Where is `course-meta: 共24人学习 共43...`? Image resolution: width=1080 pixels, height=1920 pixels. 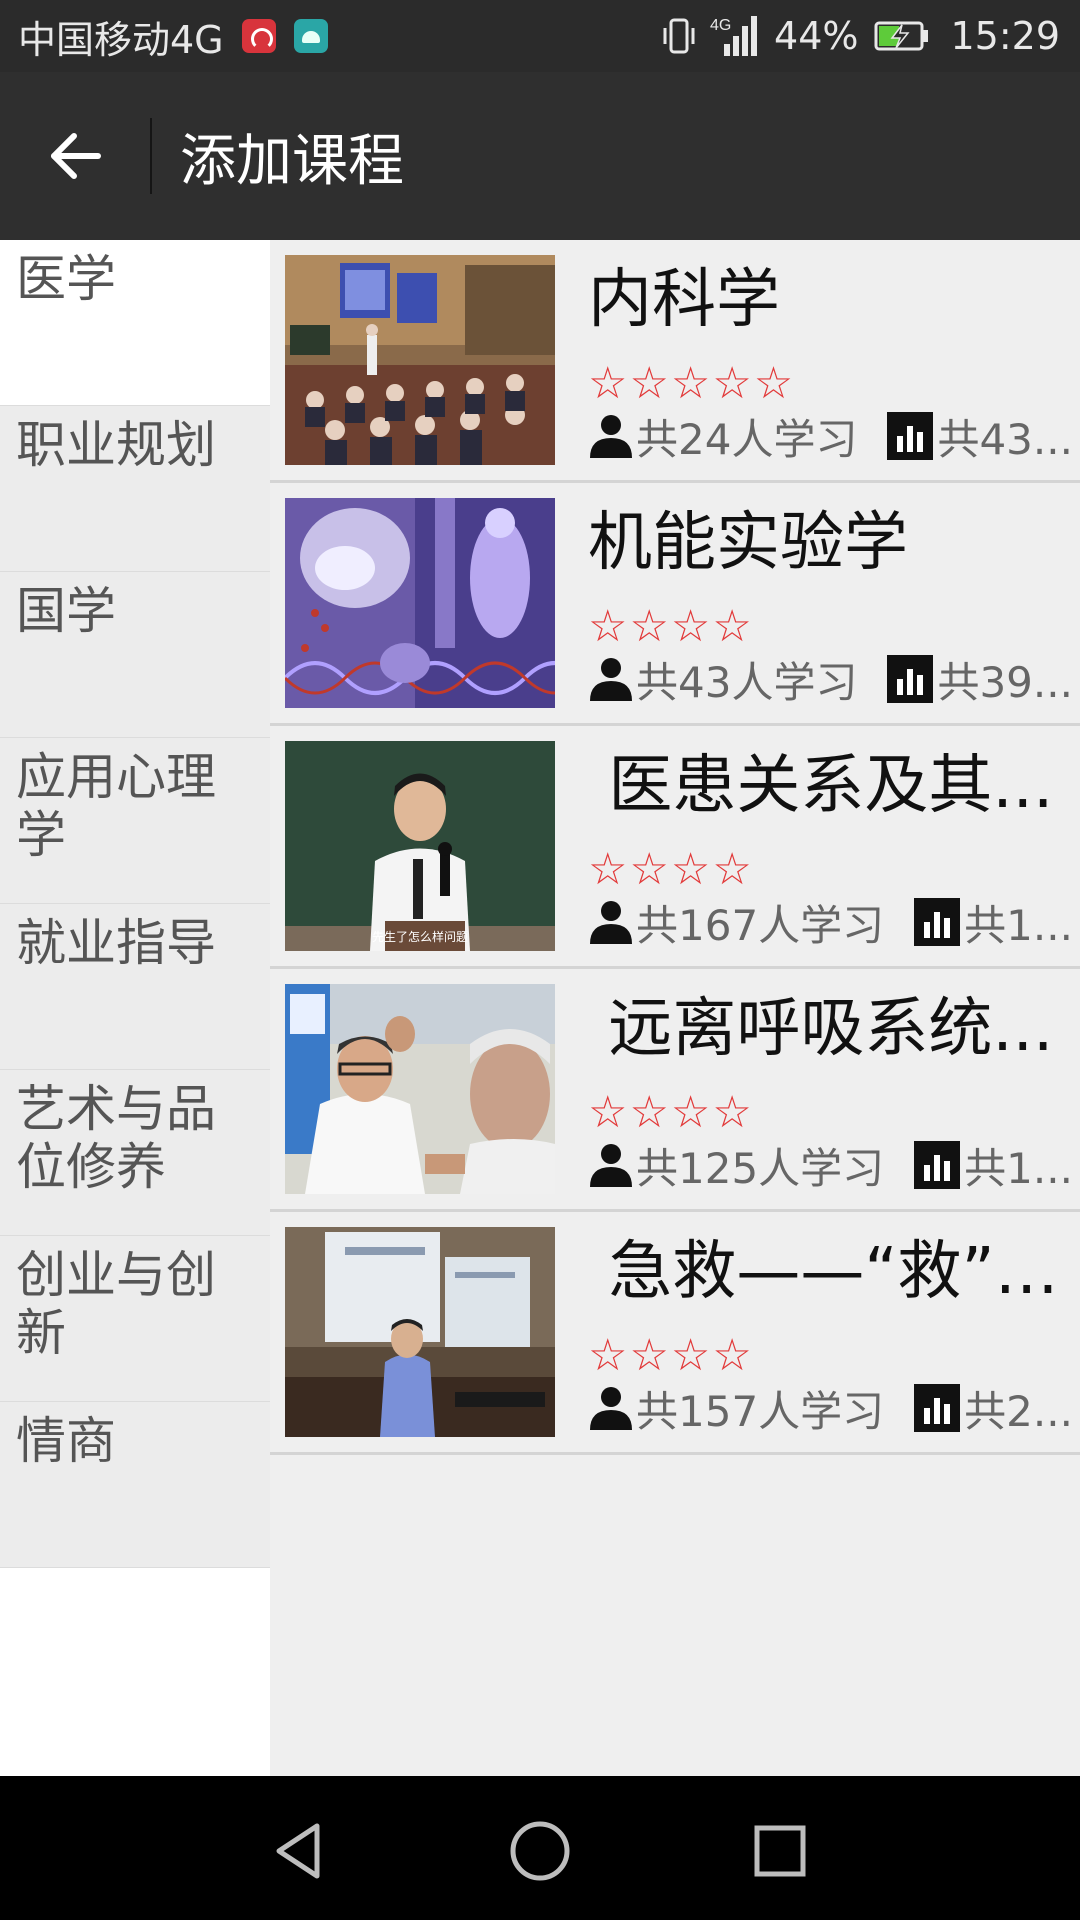 course-meta: 共24人学习 共43... is located at coordinates (833, 436).